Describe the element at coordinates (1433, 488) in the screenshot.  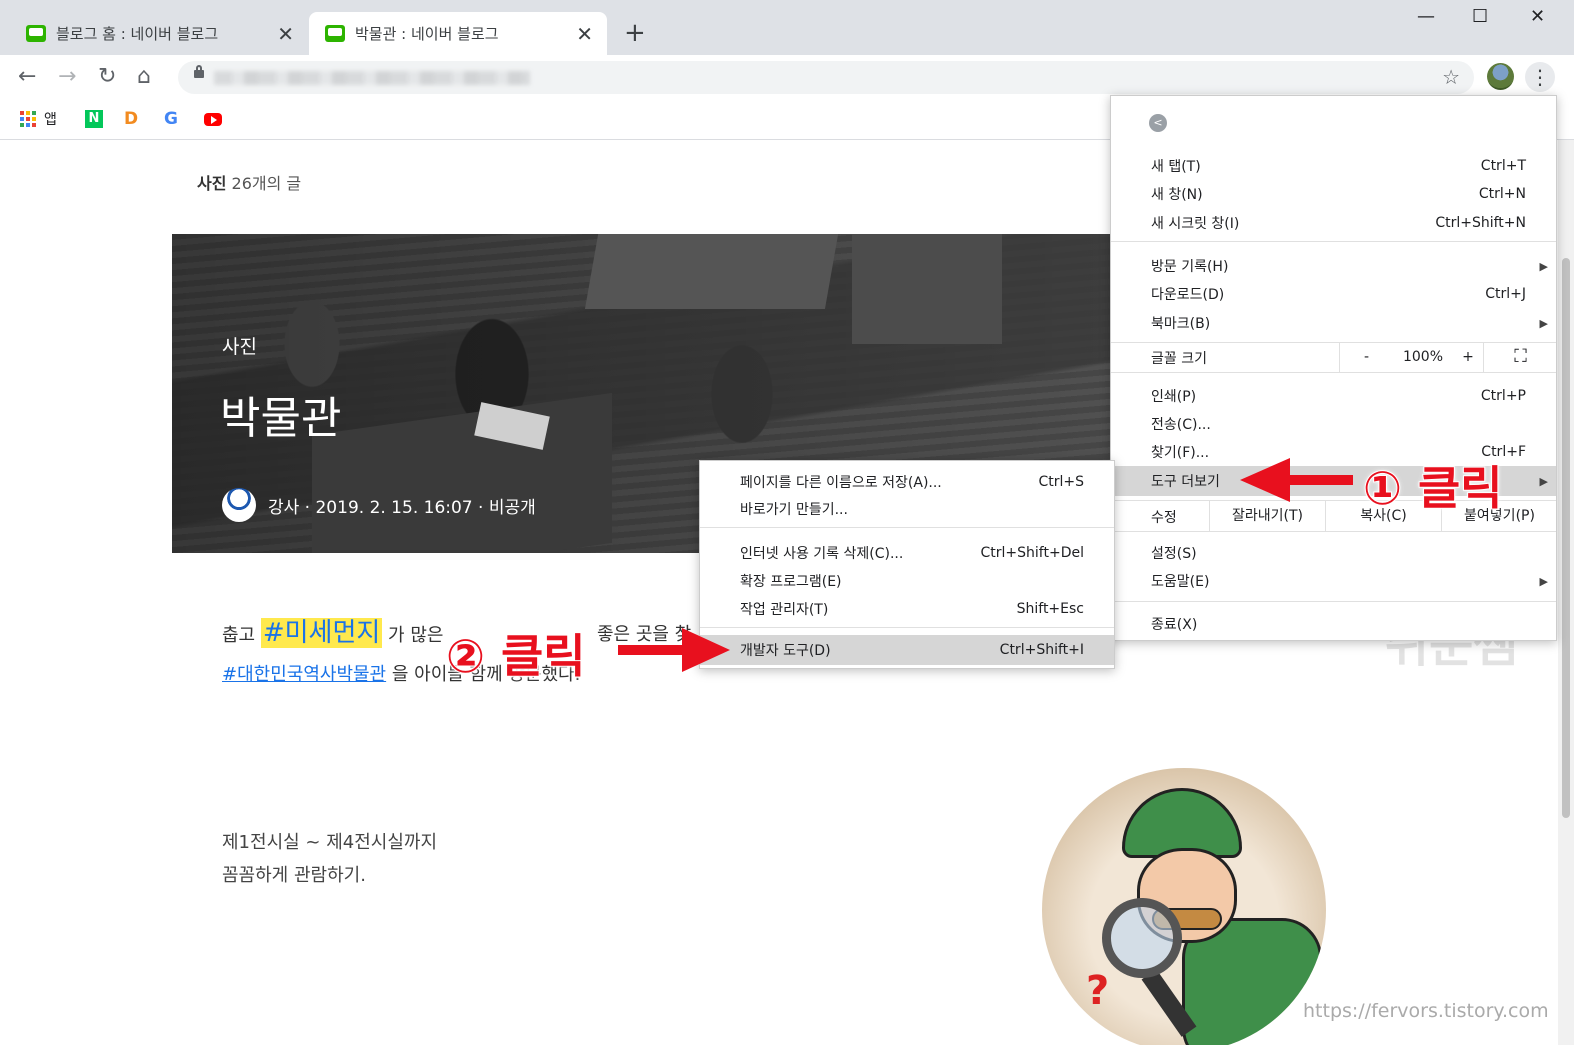
I see `annotation-step-1: ① 클릭` at that location.